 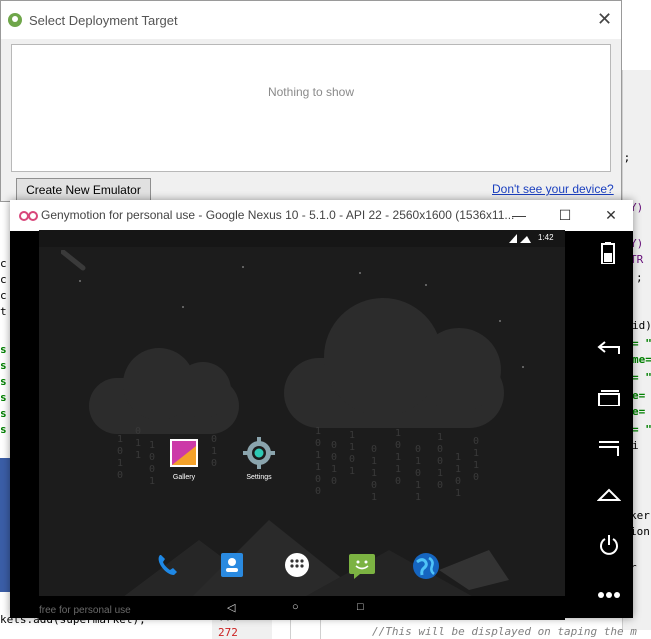 What do you see at coordinates (152, 463) in the screenshot?
I see `binary-rain: 1001` at bounding box center [152, 463].